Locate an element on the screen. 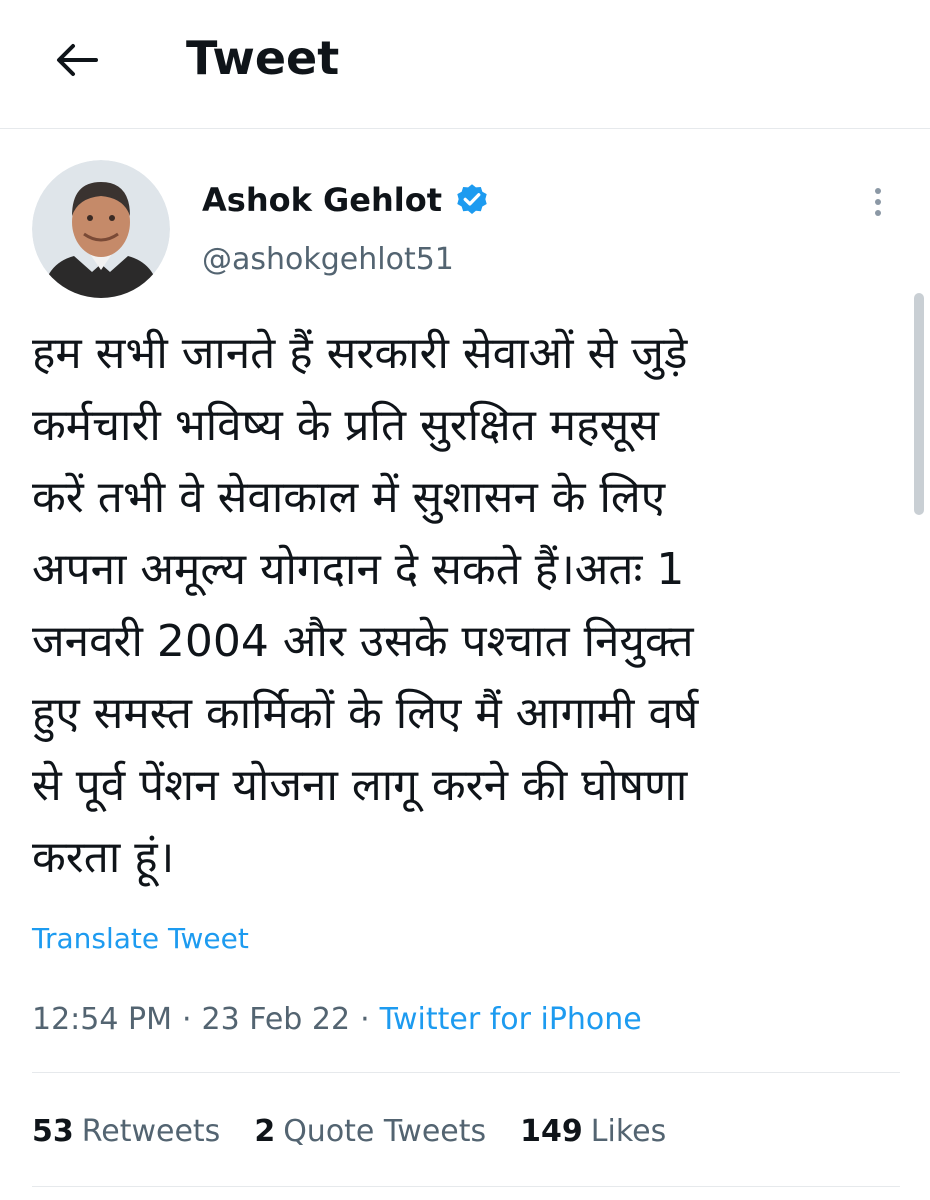 Image resolution: width=930 pixels, height=1200 pixels. likes-label: Likes is located at coordinates (628, 1131).